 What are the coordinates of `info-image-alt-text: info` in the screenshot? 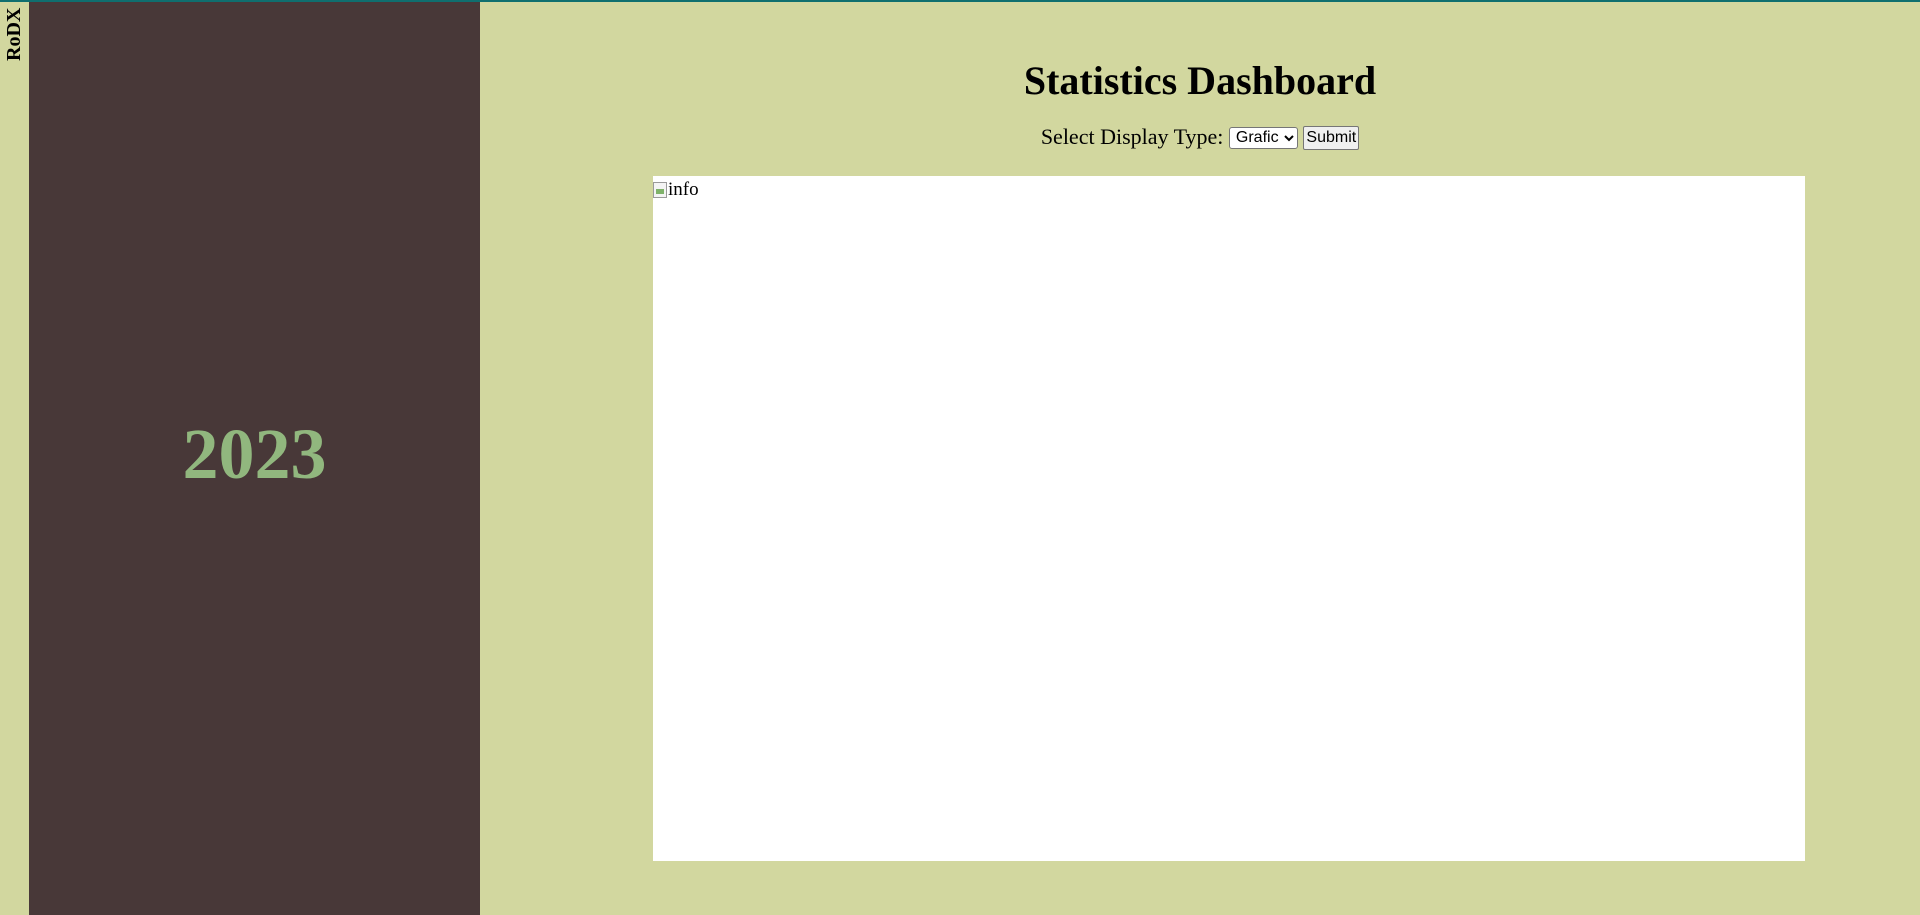 It's located at (683, 189).